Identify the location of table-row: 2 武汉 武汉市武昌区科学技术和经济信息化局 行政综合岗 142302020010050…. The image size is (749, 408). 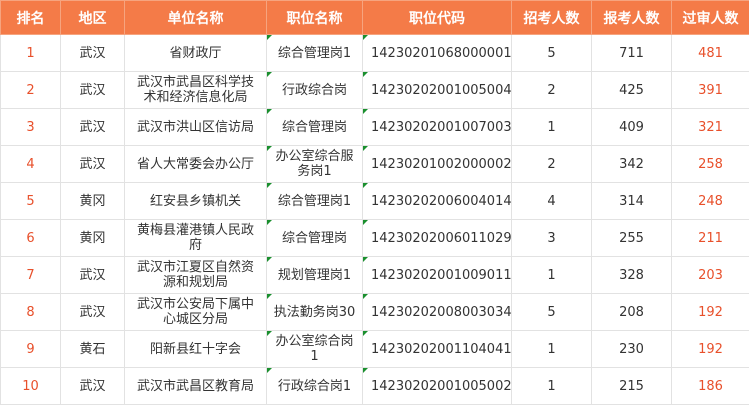
(374, 90).